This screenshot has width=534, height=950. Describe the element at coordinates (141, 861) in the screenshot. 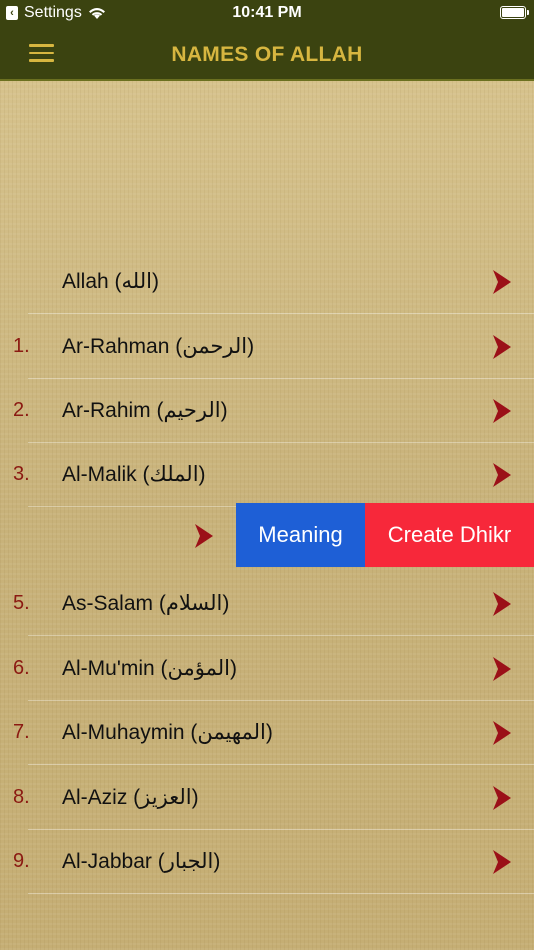

I see `item-name: Al-Jabbar (الجبار)` at that location.